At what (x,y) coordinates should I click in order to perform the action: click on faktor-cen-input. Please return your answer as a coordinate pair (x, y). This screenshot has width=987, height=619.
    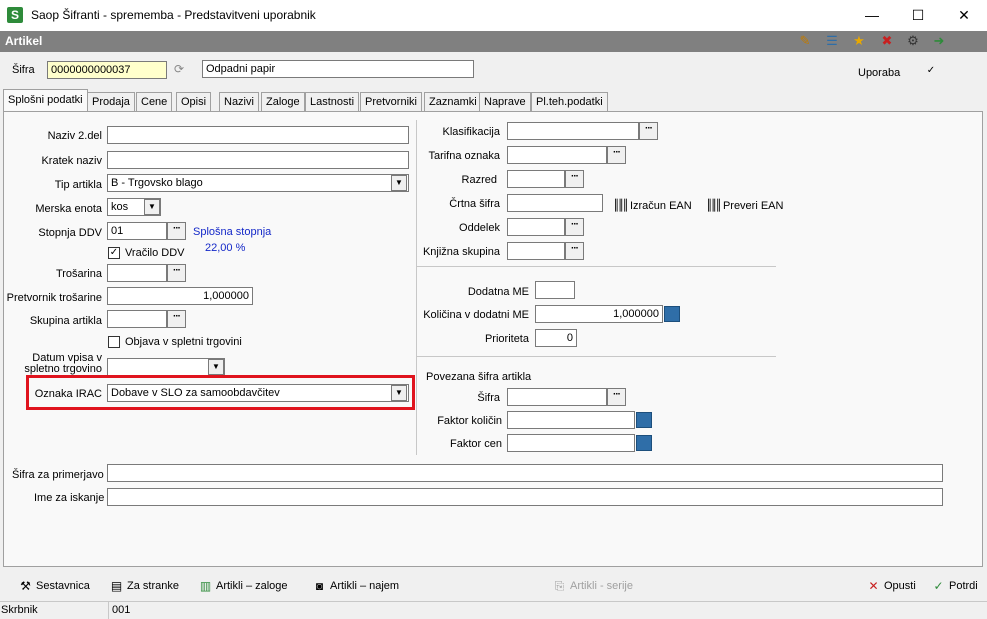
    Looking at the image, I should click on (571, 443).